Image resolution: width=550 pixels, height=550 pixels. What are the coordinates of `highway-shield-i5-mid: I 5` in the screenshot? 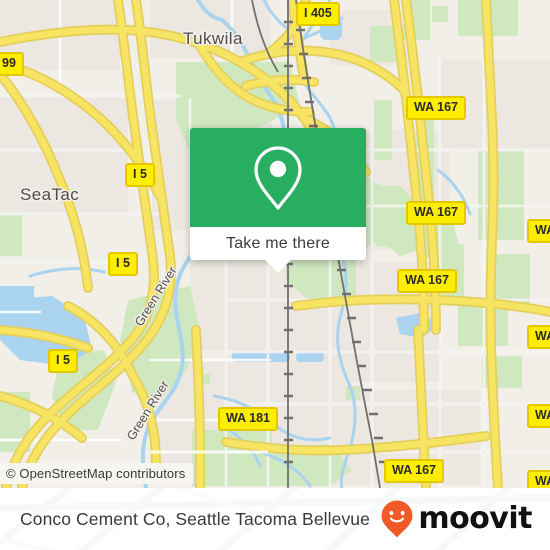 It's located at (123, 264).